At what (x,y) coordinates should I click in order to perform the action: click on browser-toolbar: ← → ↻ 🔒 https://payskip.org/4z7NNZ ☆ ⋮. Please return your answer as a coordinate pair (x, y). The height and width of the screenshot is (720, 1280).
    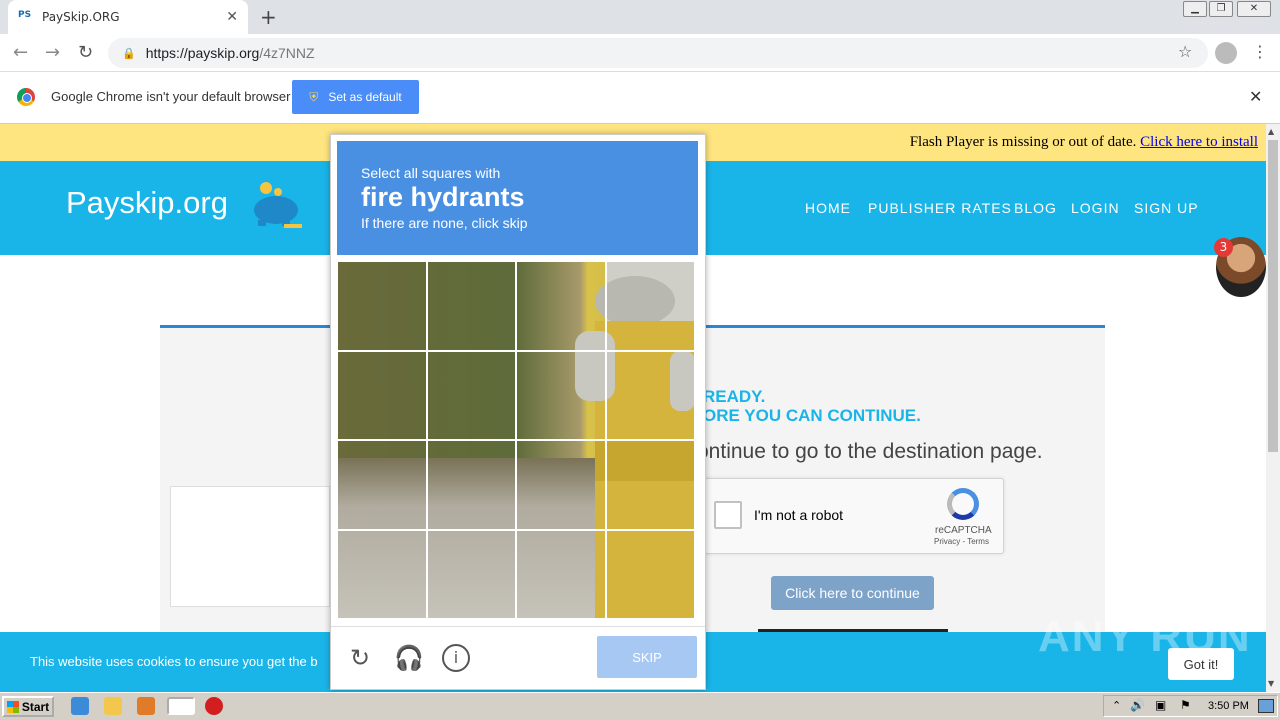
    Looking at the image, I should click on (640, 53).